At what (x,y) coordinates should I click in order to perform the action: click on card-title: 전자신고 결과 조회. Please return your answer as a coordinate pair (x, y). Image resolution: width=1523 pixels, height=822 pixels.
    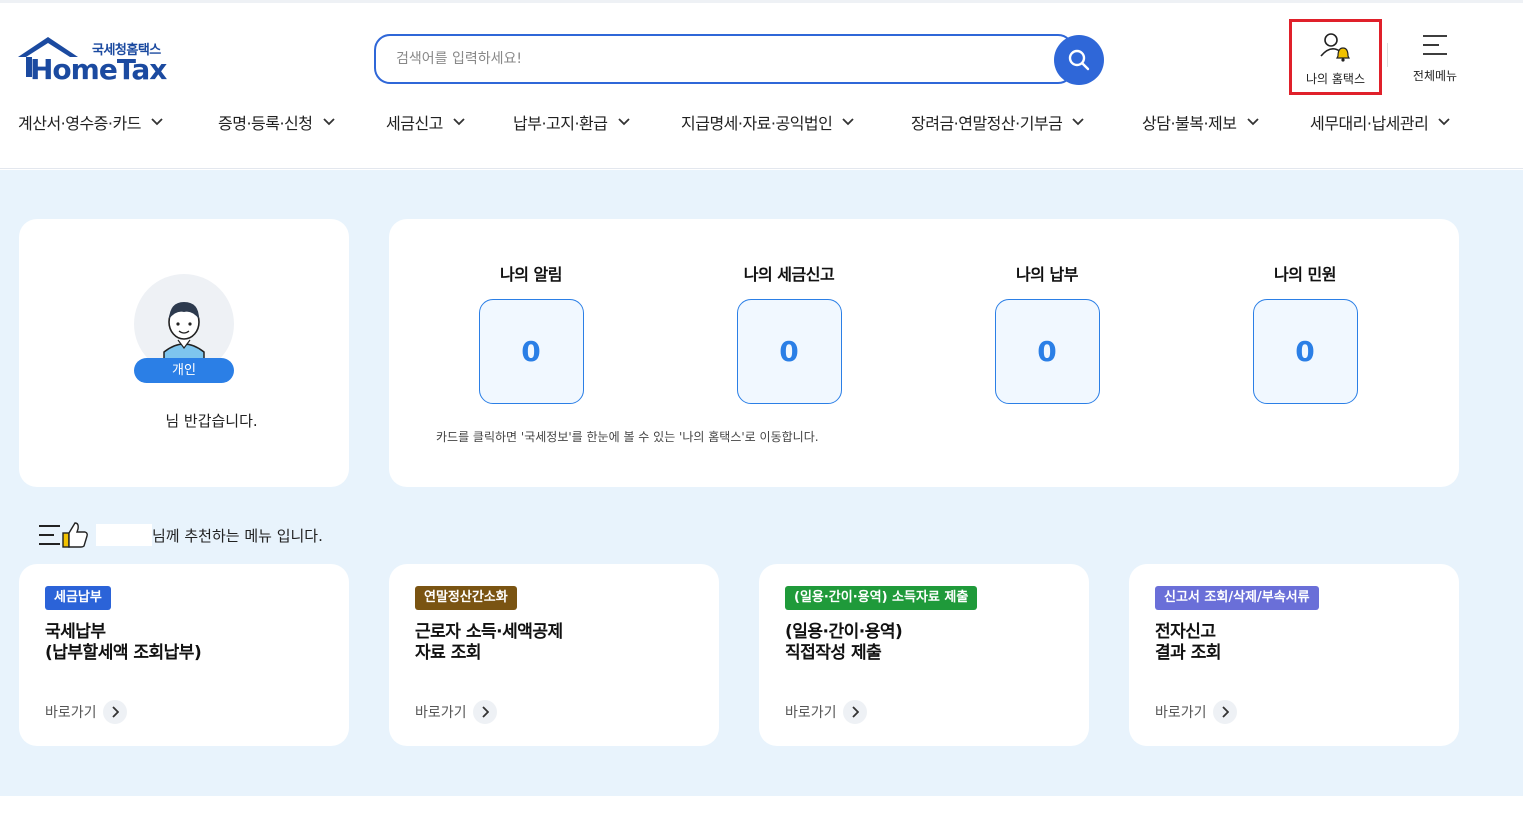
    Looking at the image, I should click on (1188, 642).